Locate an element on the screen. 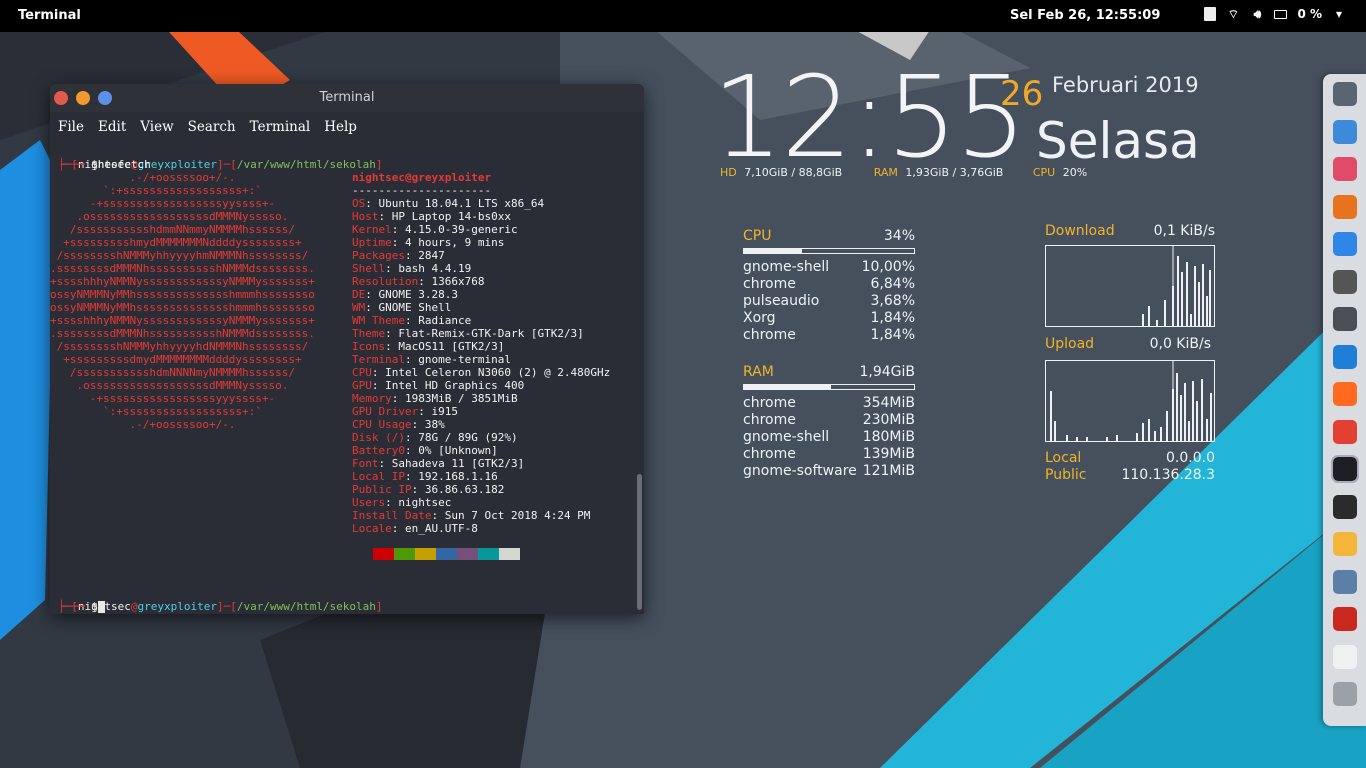  settings-icon is located at coordinates (1345, 319).